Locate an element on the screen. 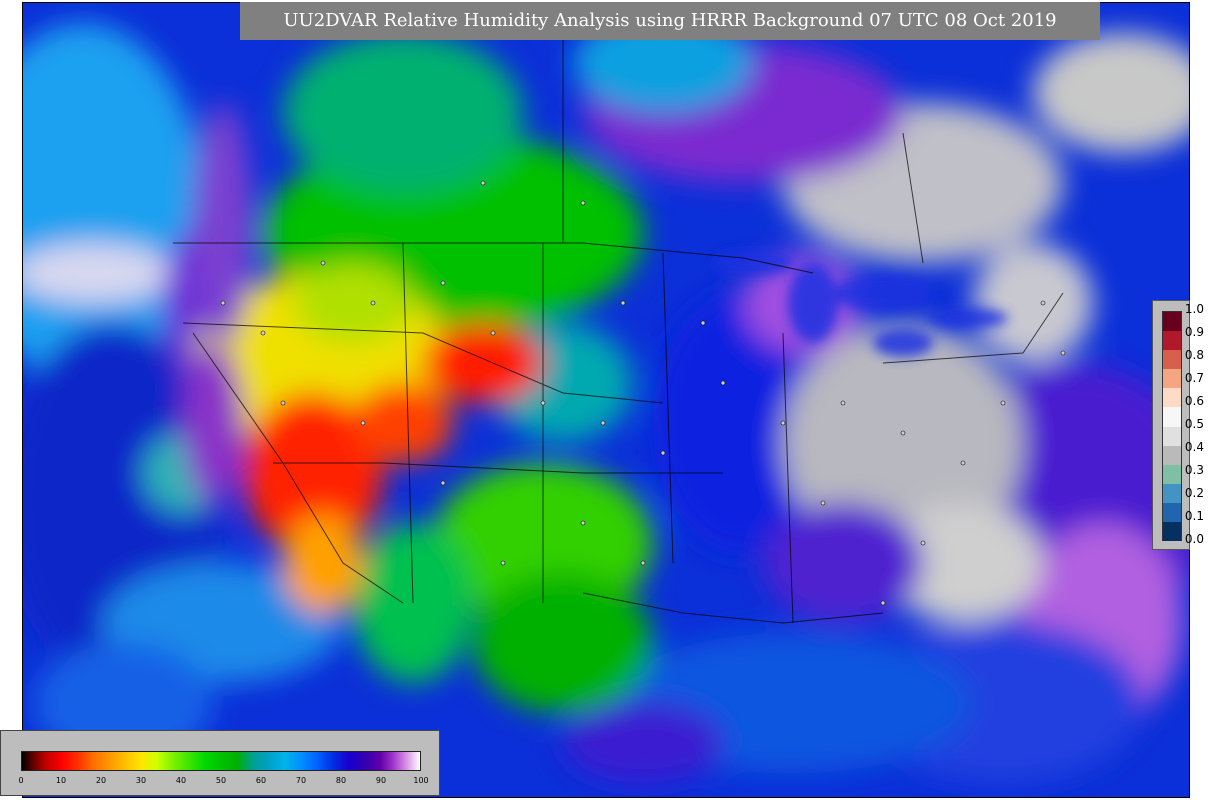 The image size is (1216, 800). rh-colorbar-gradient is located at coordinates (221, 761).